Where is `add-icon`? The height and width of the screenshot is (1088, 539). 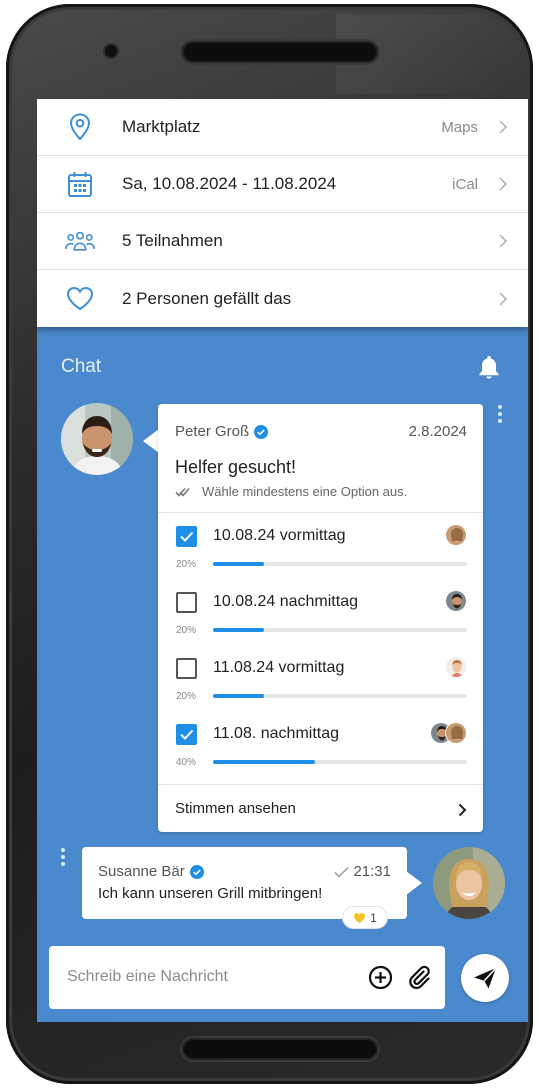 add-icon is located at coordinates (380, 977).